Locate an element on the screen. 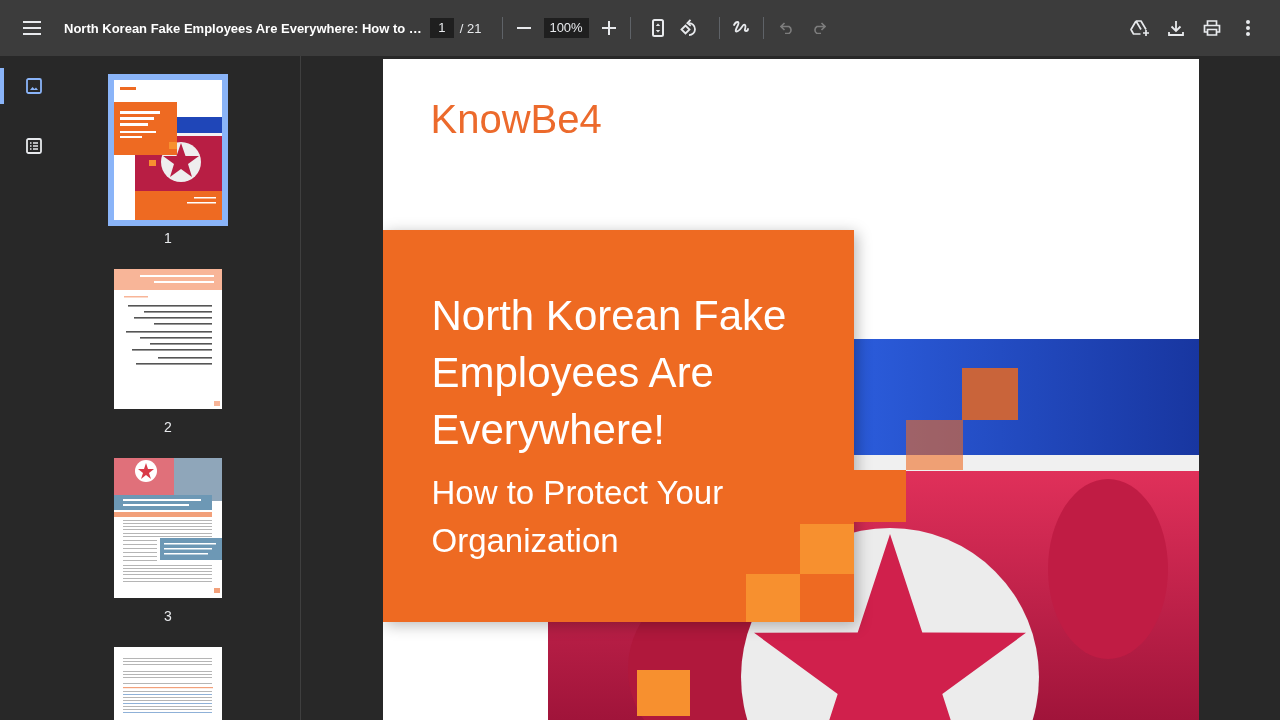  page-number-field: 1 is located at coordinates (441, 28).